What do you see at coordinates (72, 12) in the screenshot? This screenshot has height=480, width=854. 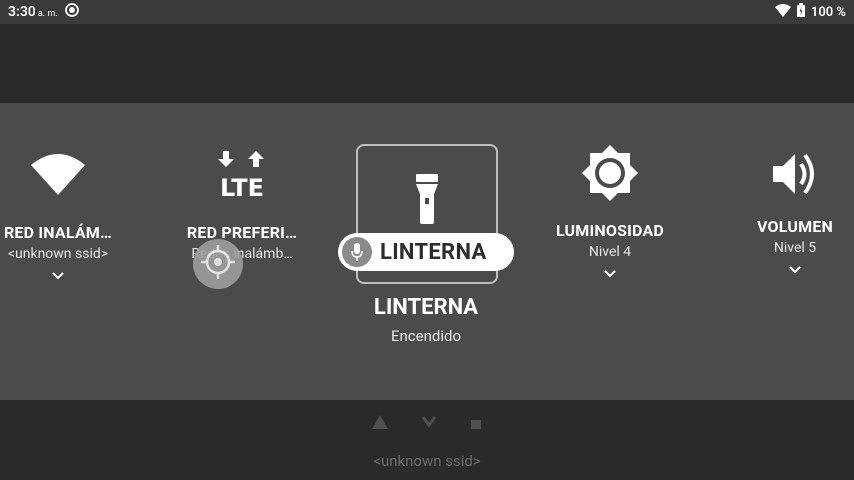 I see `cast-icon` at bounding box center [72, 12].